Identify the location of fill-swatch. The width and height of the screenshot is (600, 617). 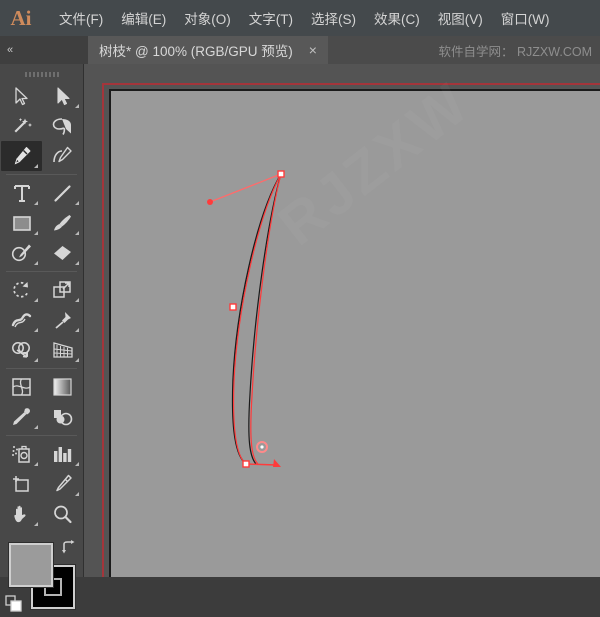
(31, 565).